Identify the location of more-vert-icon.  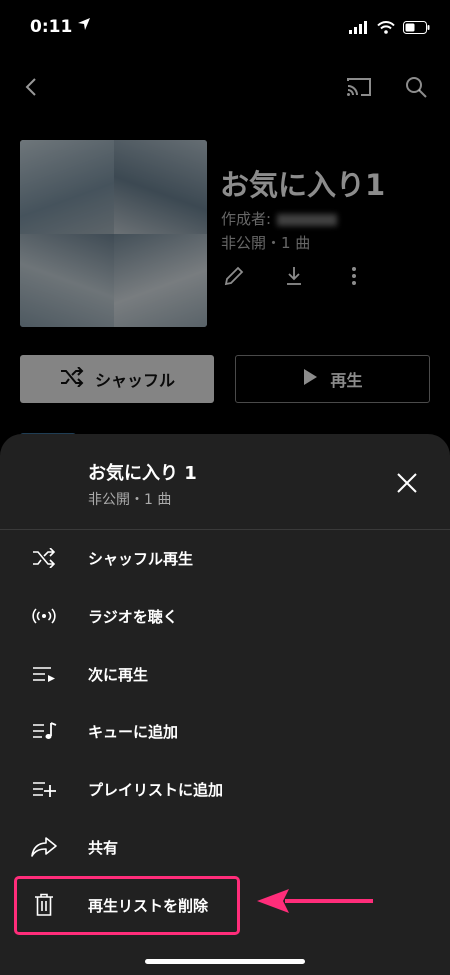
(354, 276).